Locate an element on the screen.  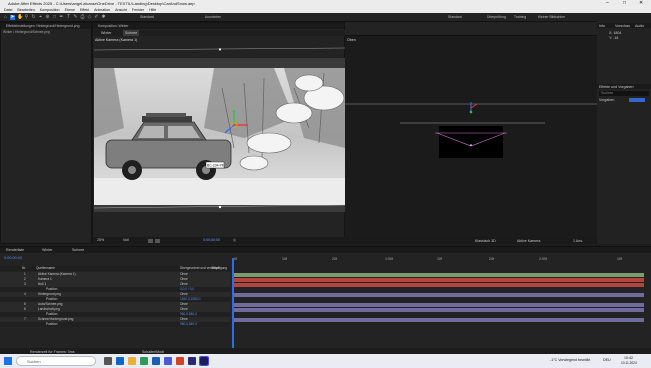
windows-start-icon is located at coordinates (8, 361).